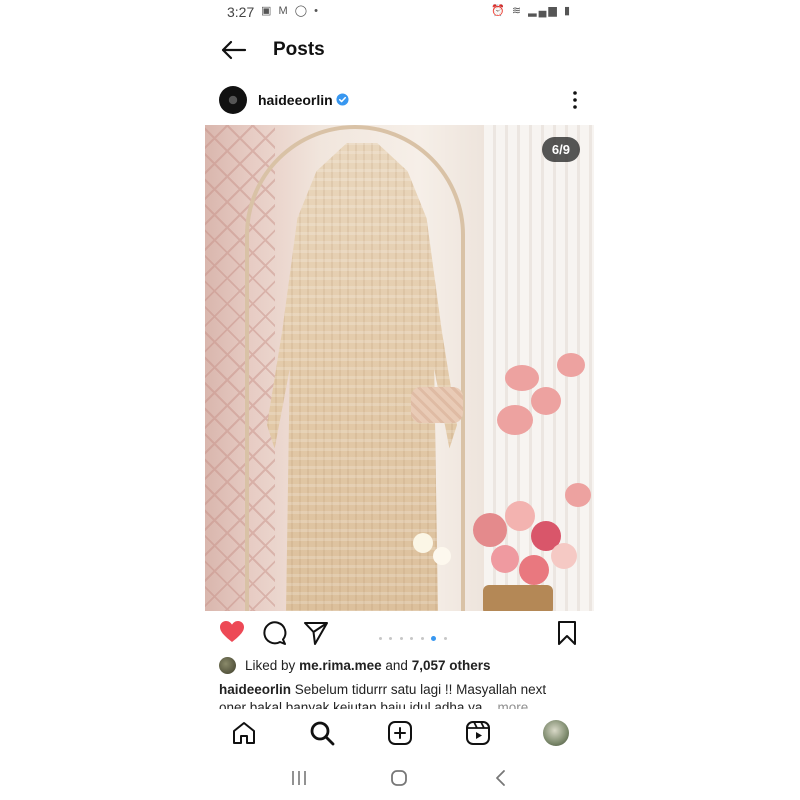 The image size is (800, 800). I want to click on whatsapp-icon: ◯, so click(302, 11).